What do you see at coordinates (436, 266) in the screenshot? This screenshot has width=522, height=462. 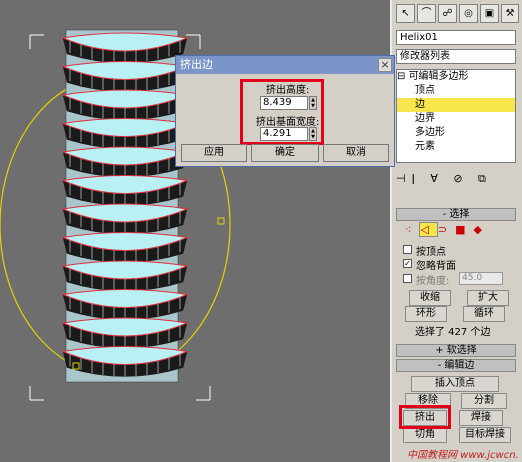 I see `ignore-backfacing-label: 忽略背面` at bounding box center [436, 266].